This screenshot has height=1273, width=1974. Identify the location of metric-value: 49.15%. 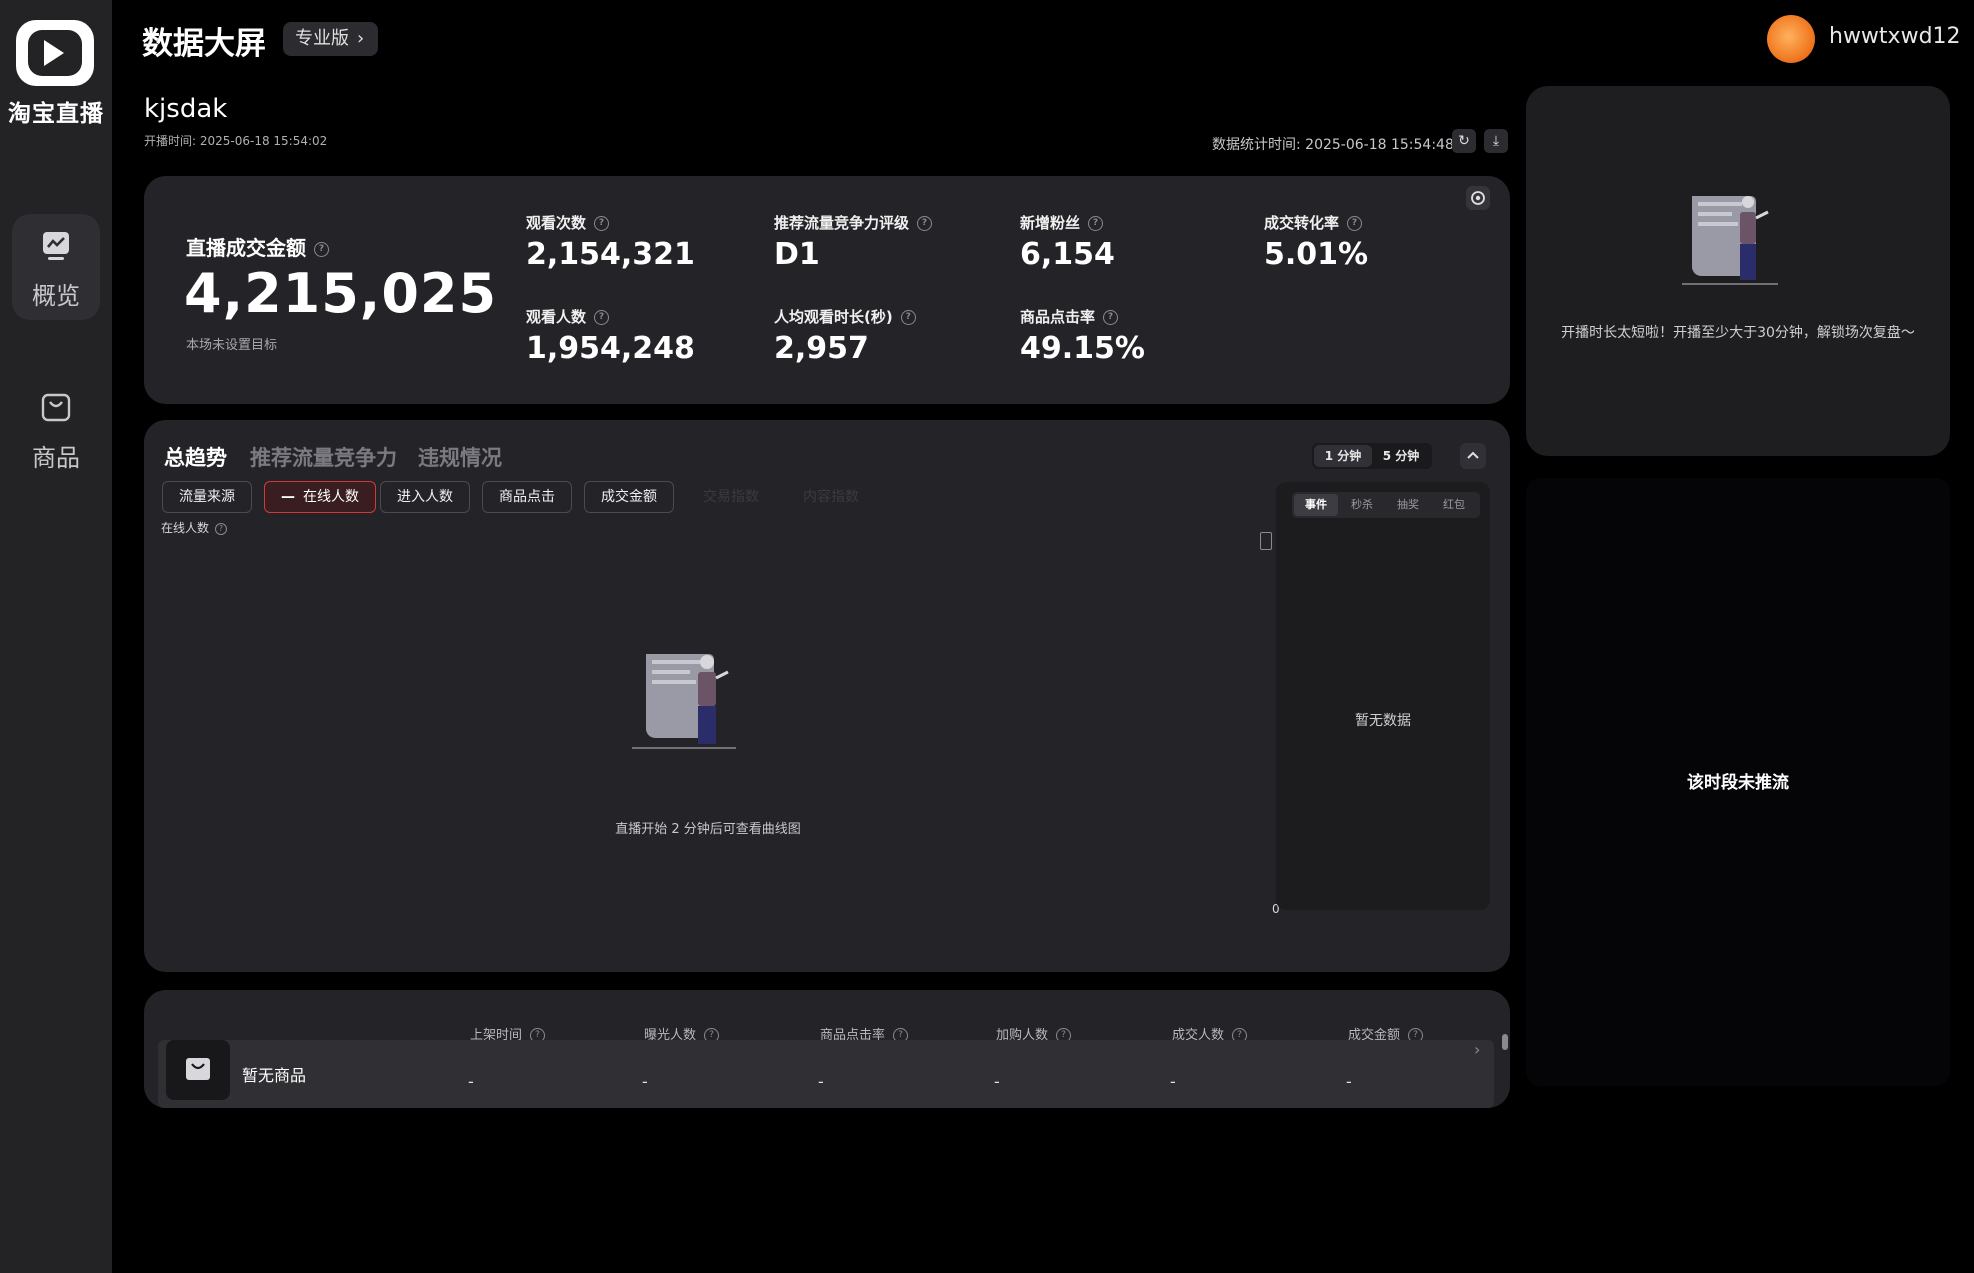
(1082, 348).